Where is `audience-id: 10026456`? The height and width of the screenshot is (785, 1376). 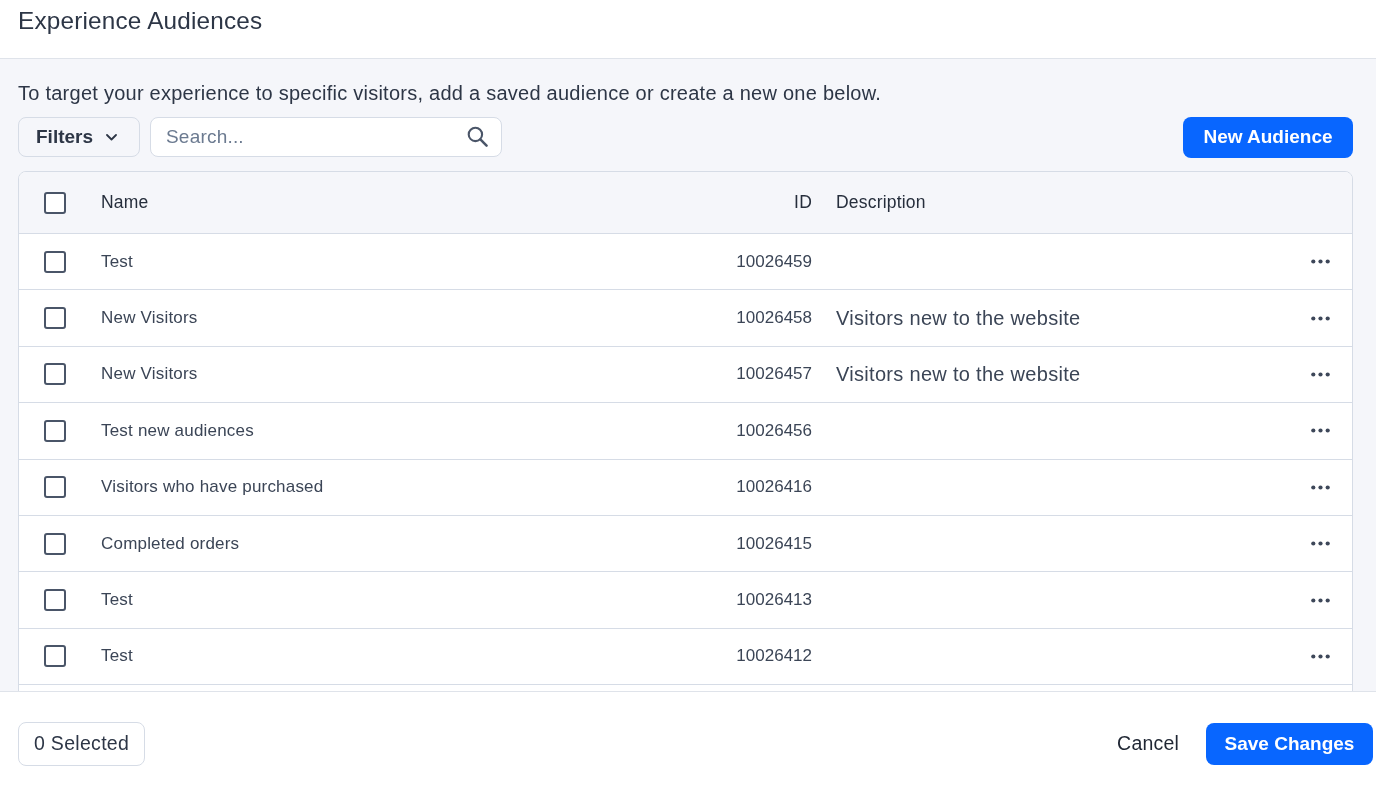
audience-id: 10026456 is located at coordinates (774, 430).